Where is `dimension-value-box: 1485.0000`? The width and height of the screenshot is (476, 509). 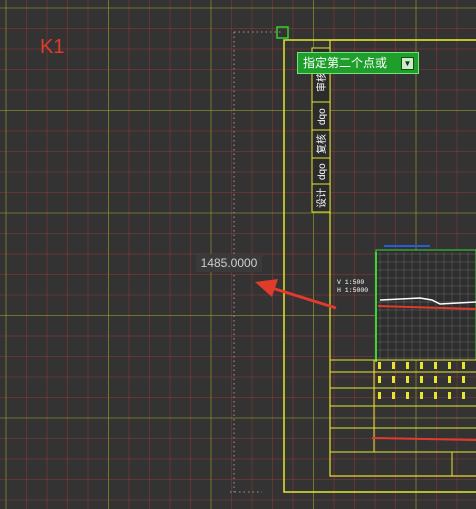 dimension-value-box: 1485.0000 is located at coordinates (229, 263).